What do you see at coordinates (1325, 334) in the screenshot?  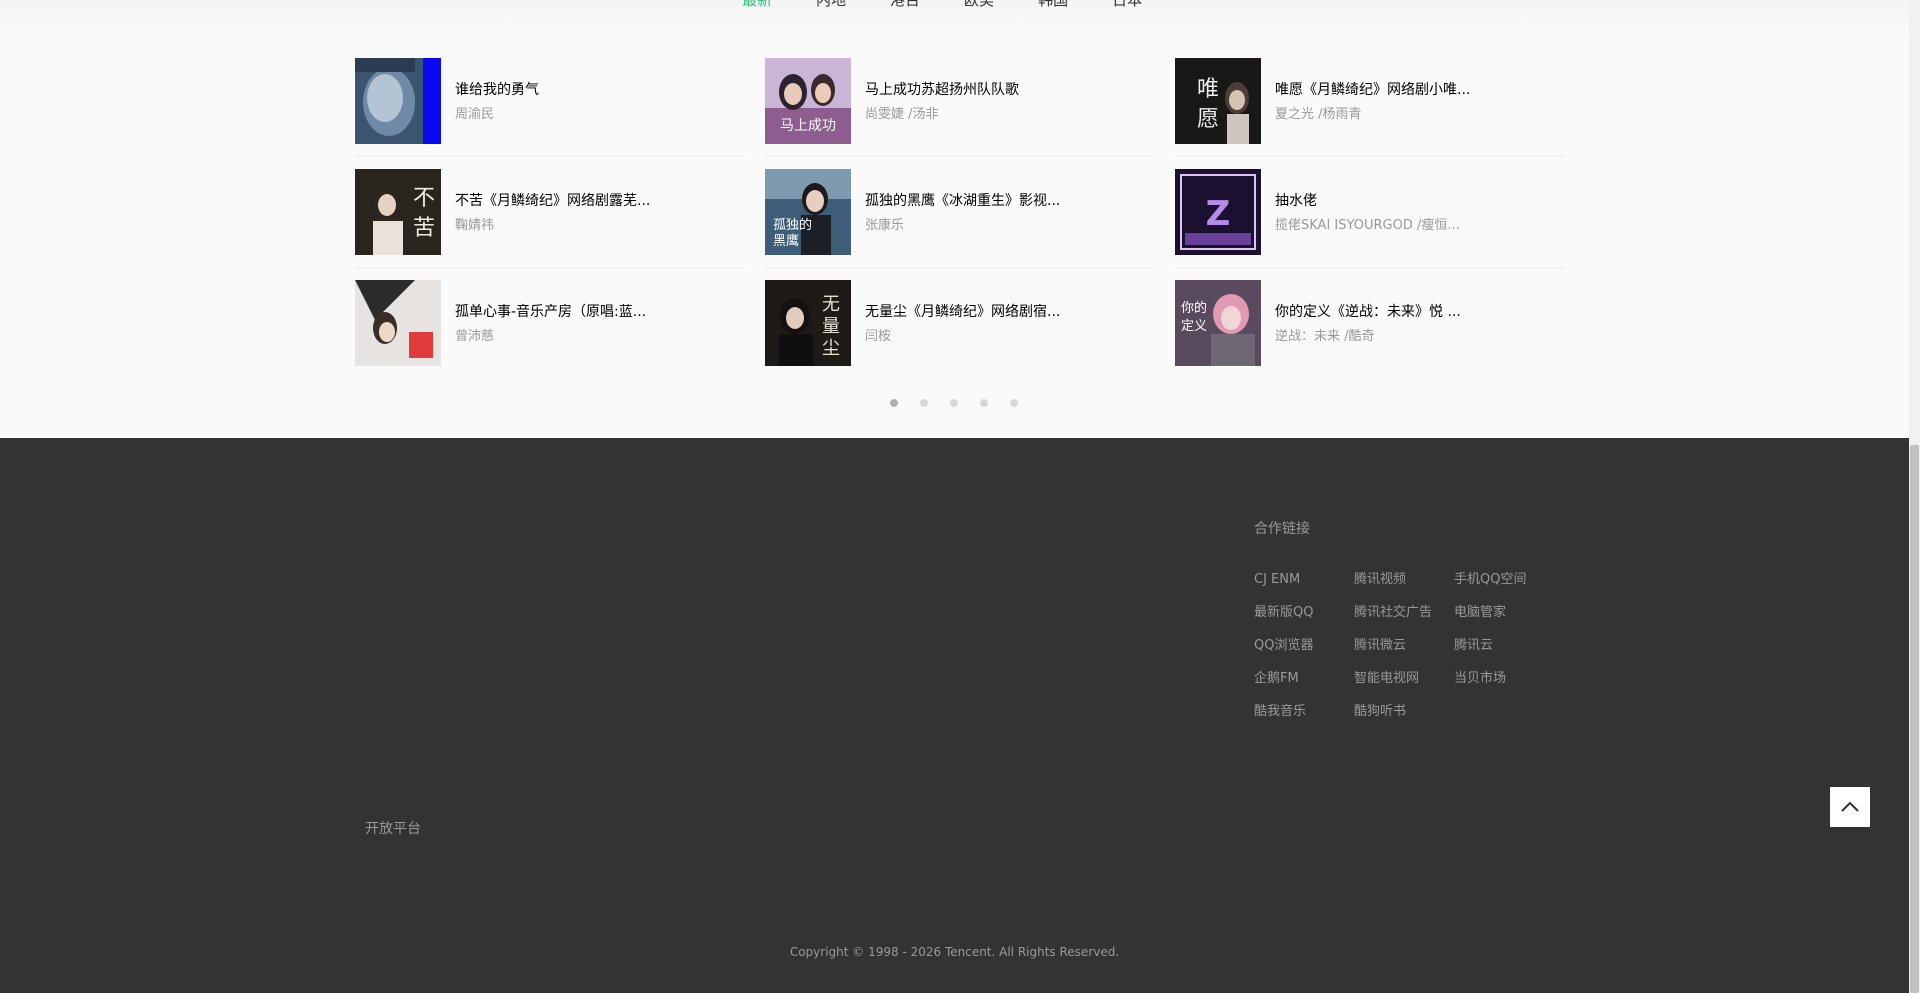 I see `song-artist: 逆战：未来 /酷奇` at bounding box center [1325, 334].